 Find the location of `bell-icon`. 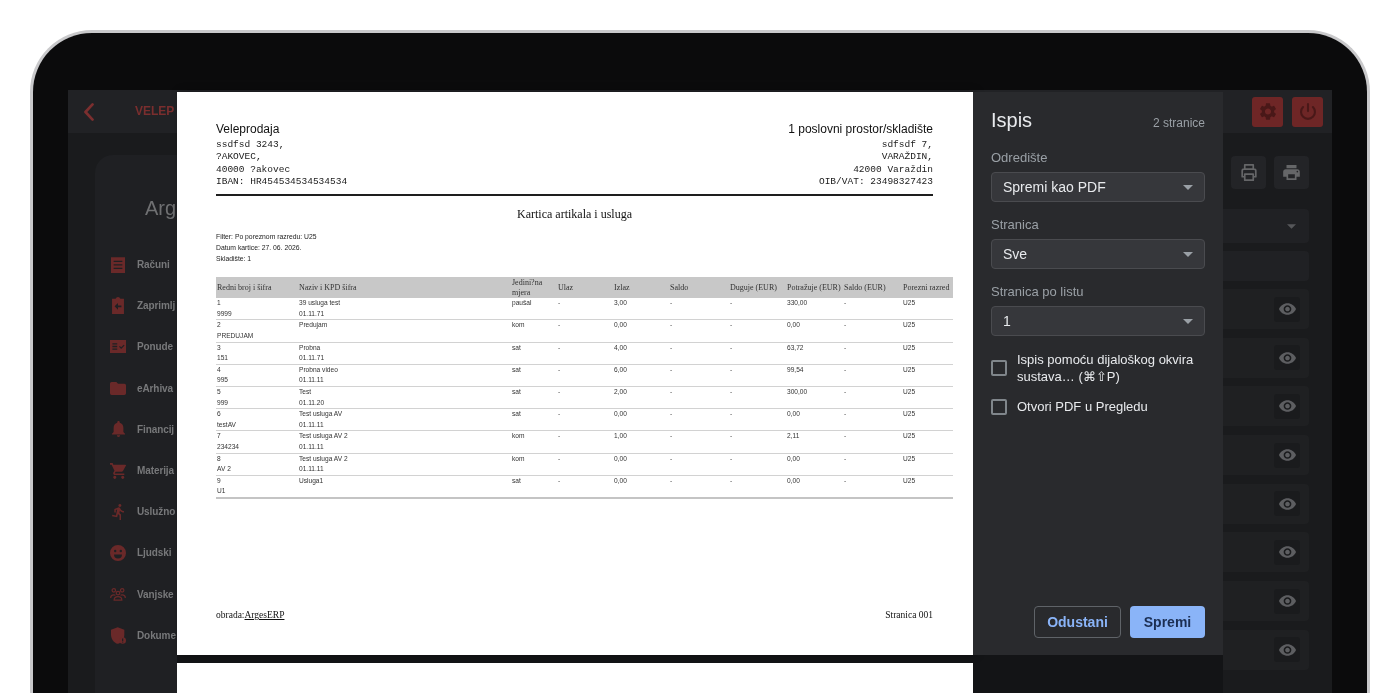

bell-icon is located at coordinates (118, 429).